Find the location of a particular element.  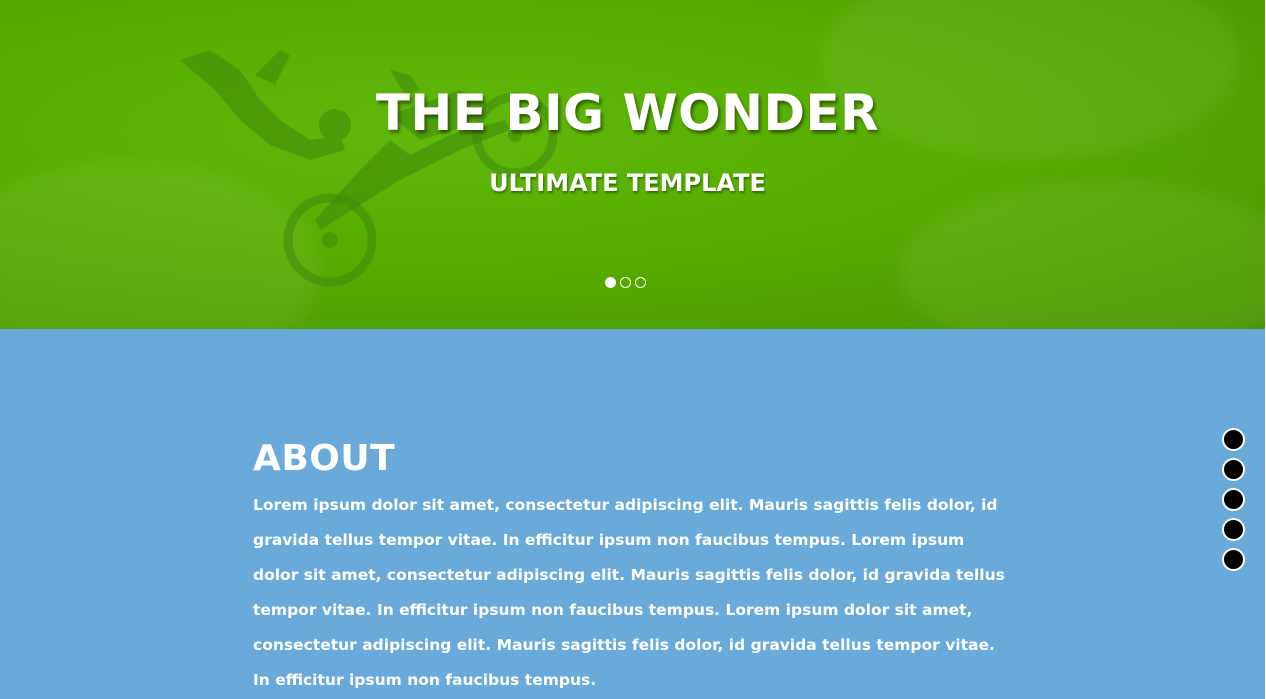

hero-title: THE BIG WONDER is located at coordinates (627, 113).